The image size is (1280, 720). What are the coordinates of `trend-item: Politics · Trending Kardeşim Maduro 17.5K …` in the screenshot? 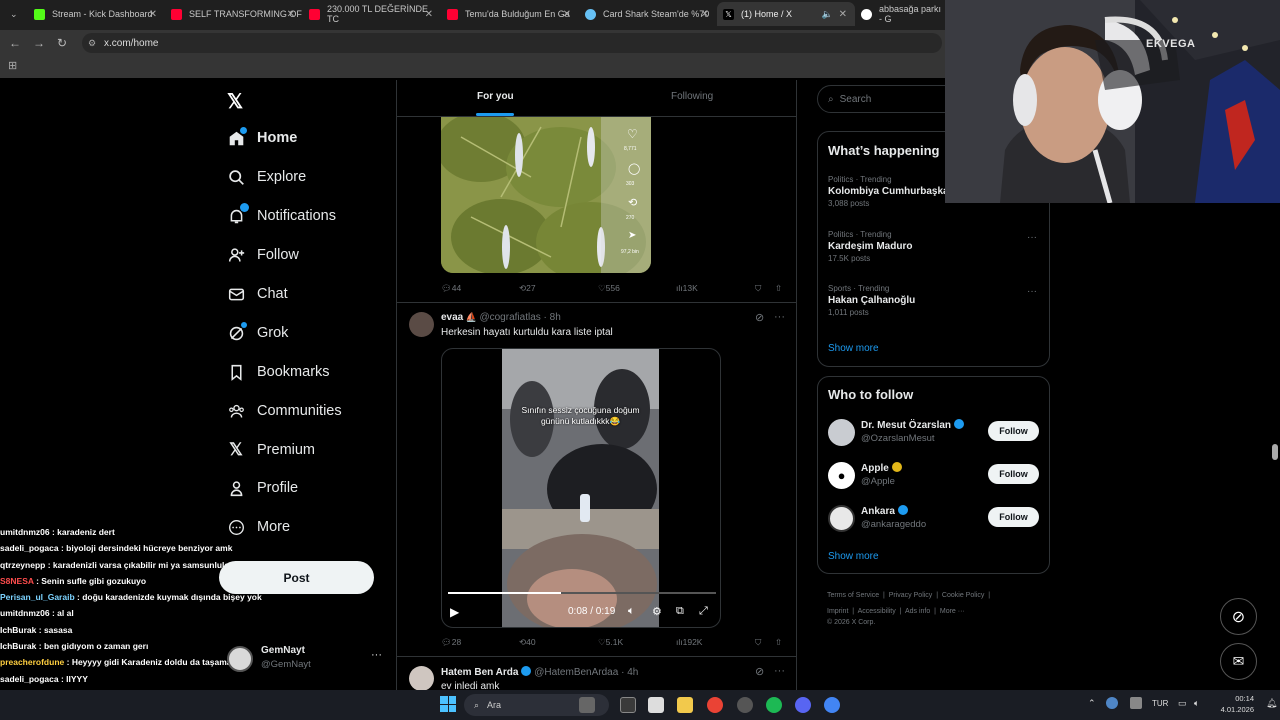 It's located at (933, 246).